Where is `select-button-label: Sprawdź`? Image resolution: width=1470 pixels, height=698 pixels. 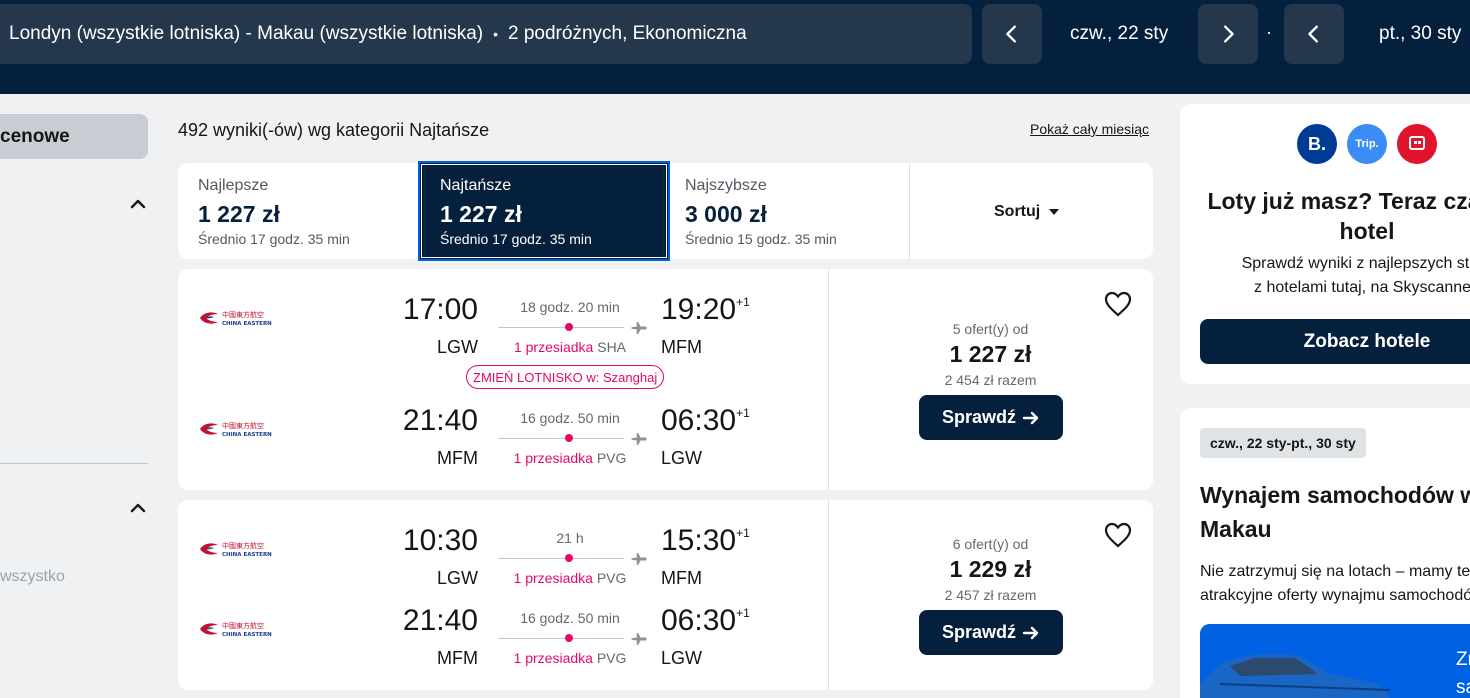
select-button-label: Sprawdź is located at coordinates (978, 632).